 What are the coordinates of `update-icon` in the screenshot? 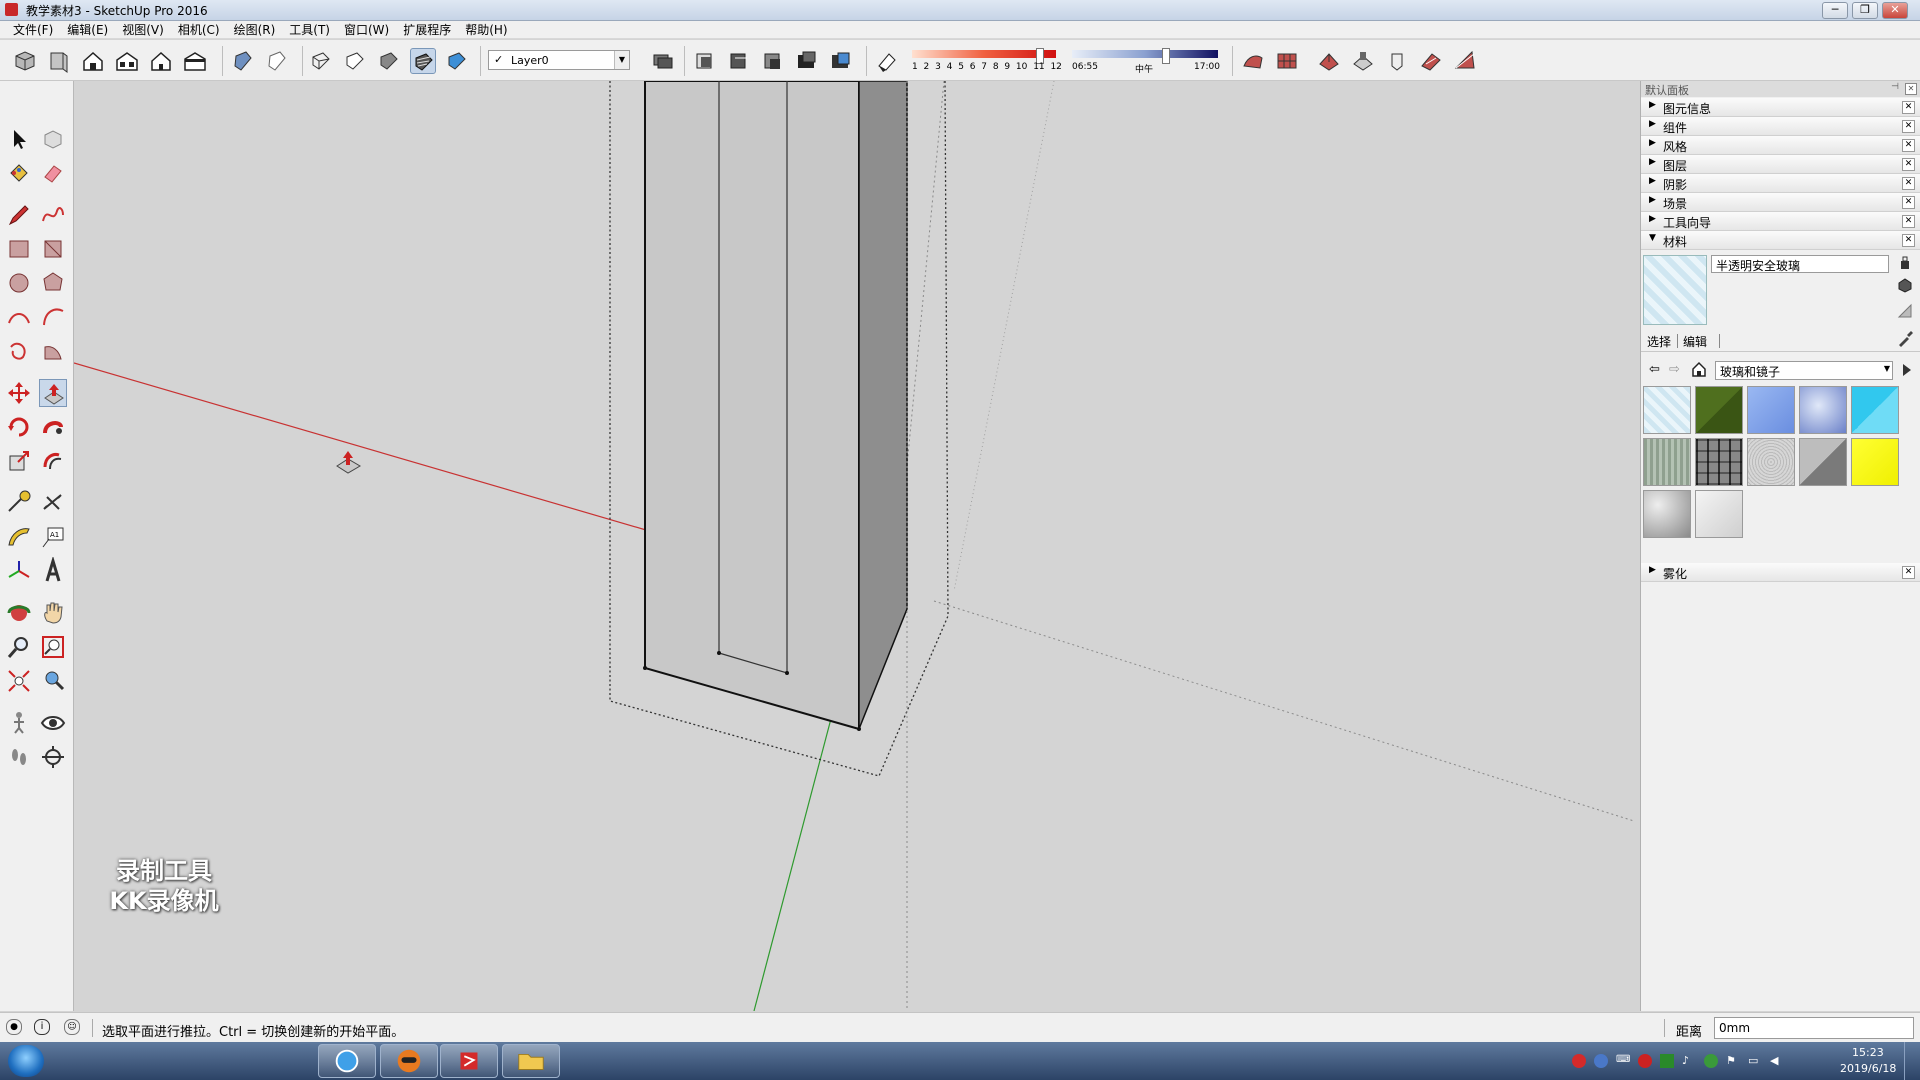 It's located at (1711, 1061).